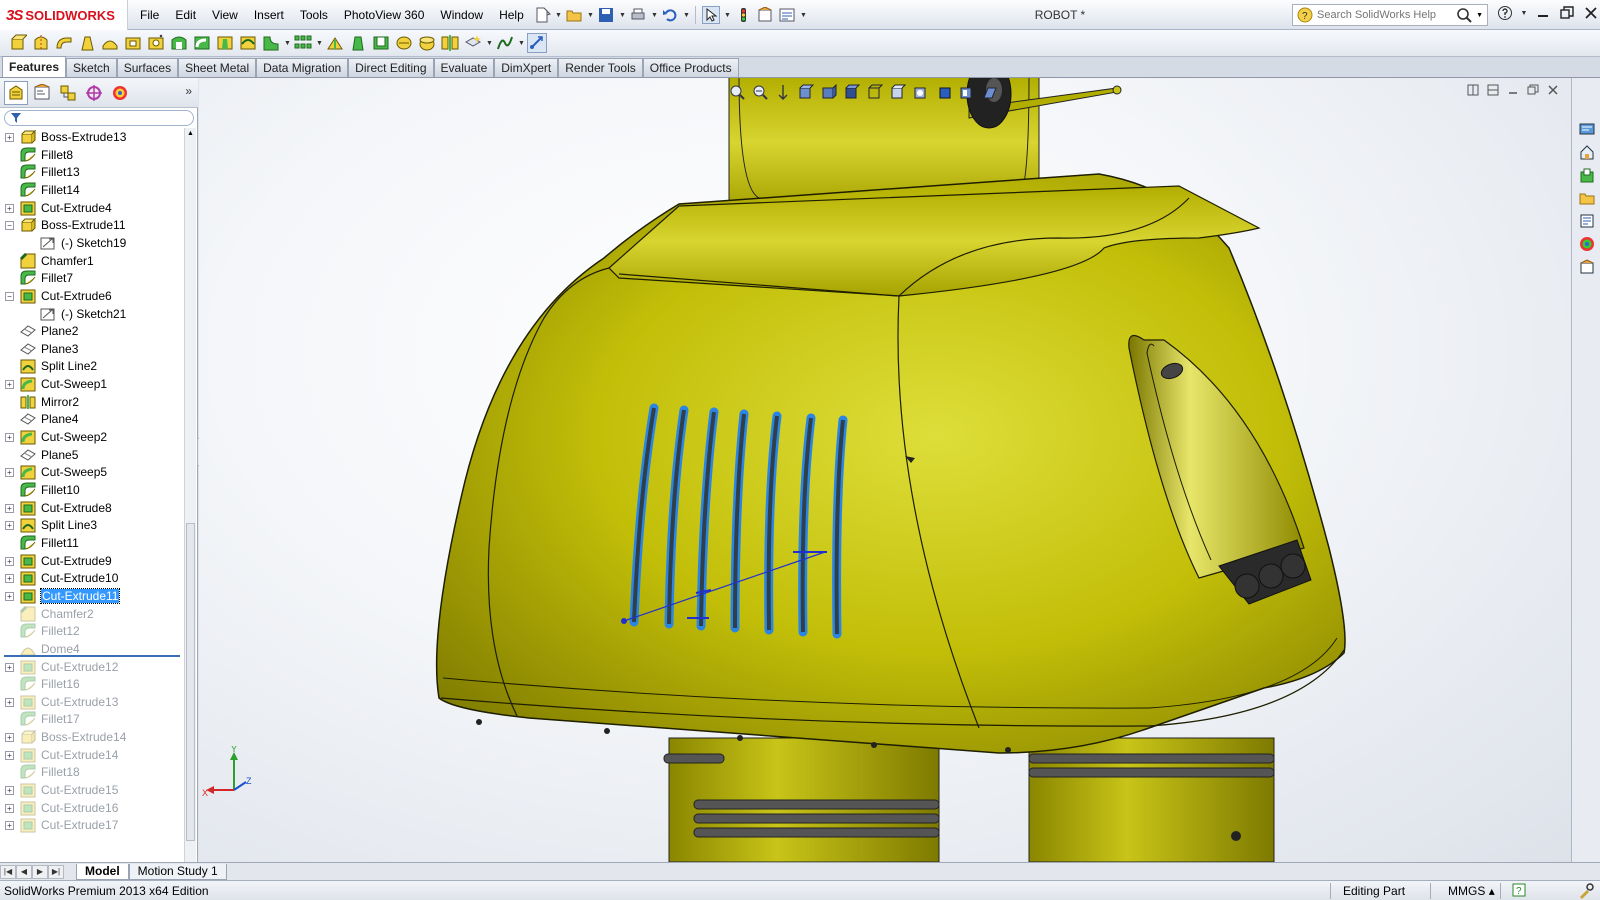 This screenshot has height=900, width=1600. Describe the element at coordinates (92, 349) in the screenshot. I see `tree-item: Plane3` at that location.